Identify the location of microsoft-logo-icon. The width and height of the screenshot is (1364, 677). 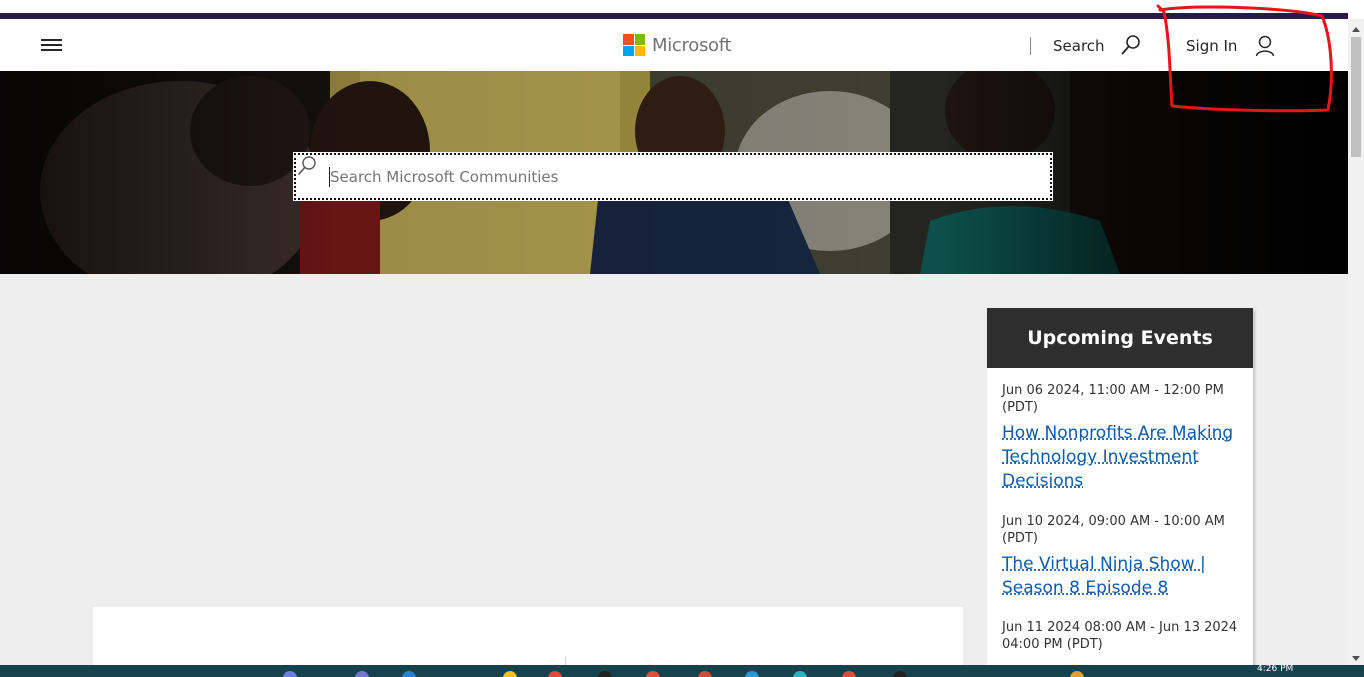
(634, 45).